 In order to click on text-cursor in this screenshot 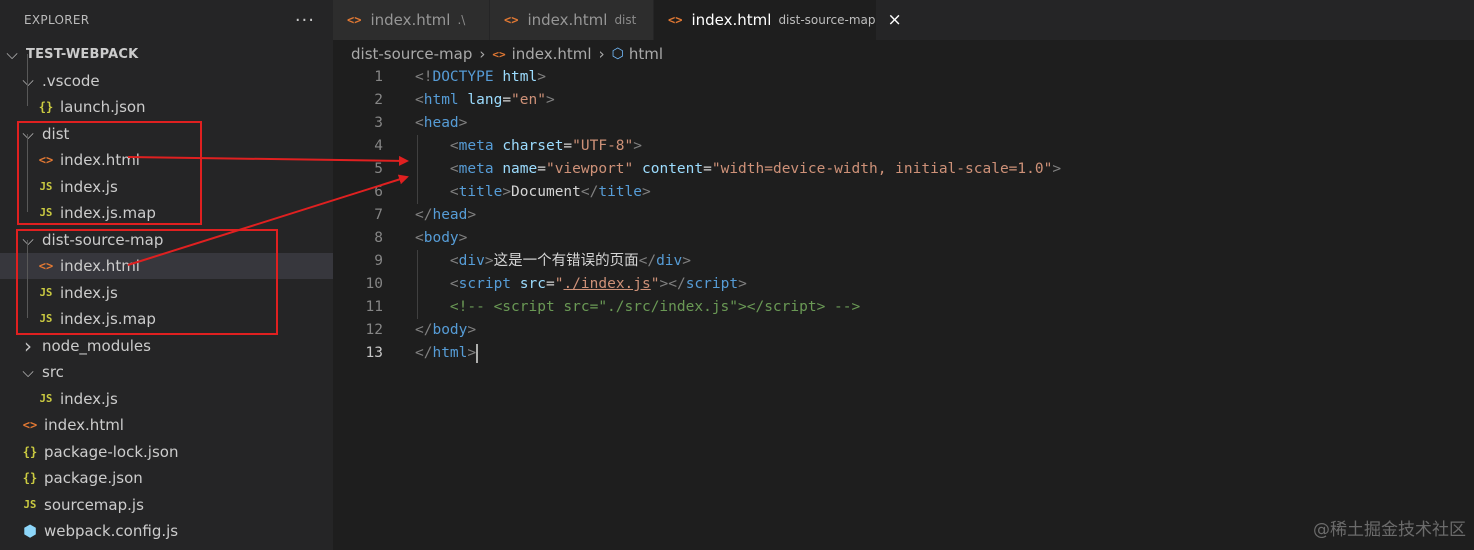, I will do `click(477, 353)`.